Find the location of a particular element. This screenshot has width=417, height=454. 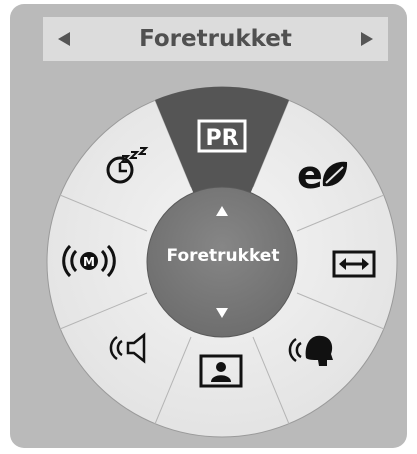

multi-audio-label: M is located at coordinates (89, 262).